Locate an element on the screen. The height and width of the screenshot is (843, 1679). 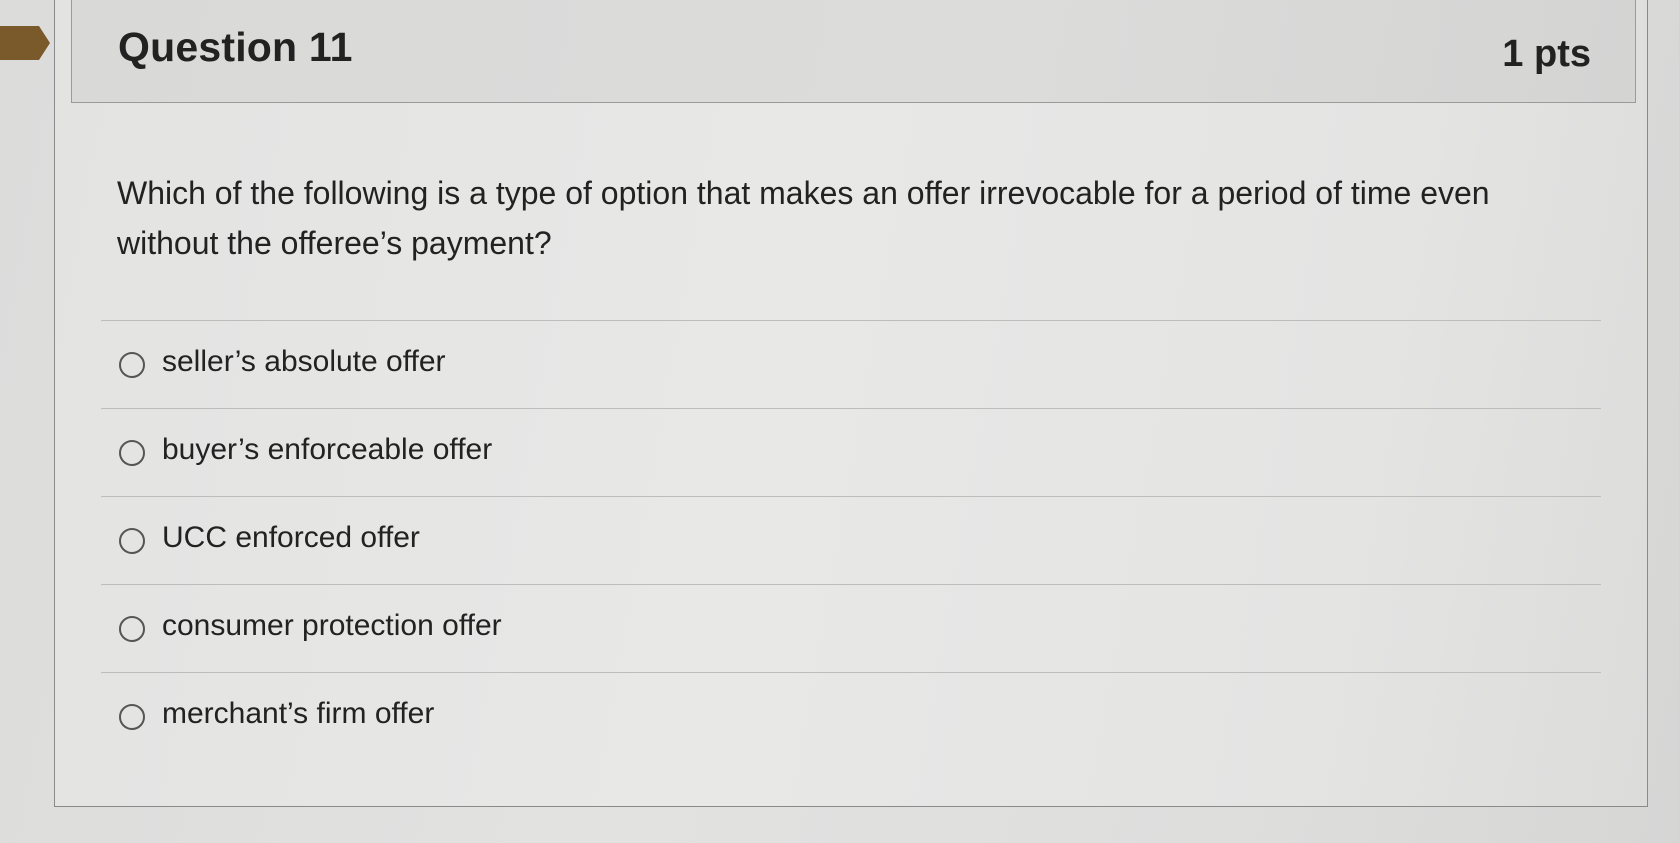
question-points: 1 pts is located at coordinates (1546, 54).